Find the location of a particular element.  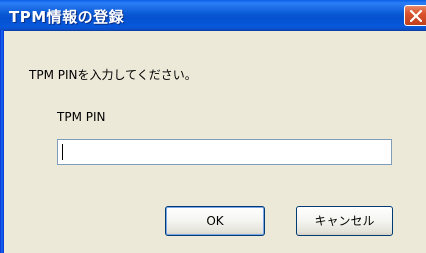

pin-field-label: TPM PIN is located at coordinates (81, 117).